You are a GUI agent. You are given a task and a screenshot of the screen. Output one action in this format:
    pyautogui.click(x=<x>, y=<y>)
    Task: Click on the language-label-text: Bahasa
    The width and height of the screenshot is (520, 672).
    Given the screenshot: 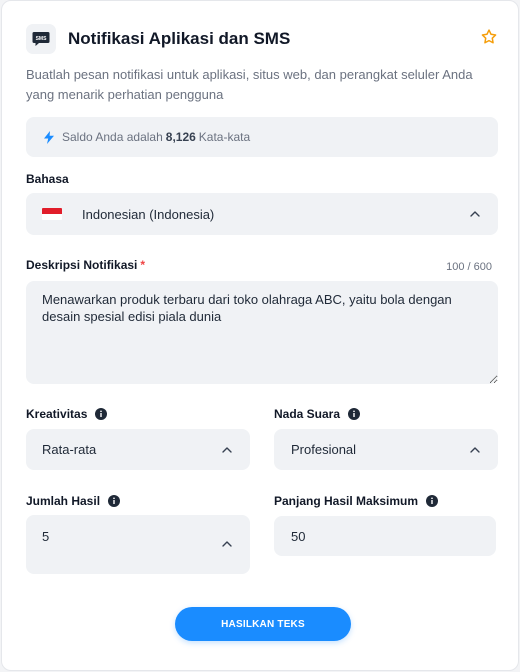 What is the action you would take?
    pyautogui.click(x=47, y=179)
    